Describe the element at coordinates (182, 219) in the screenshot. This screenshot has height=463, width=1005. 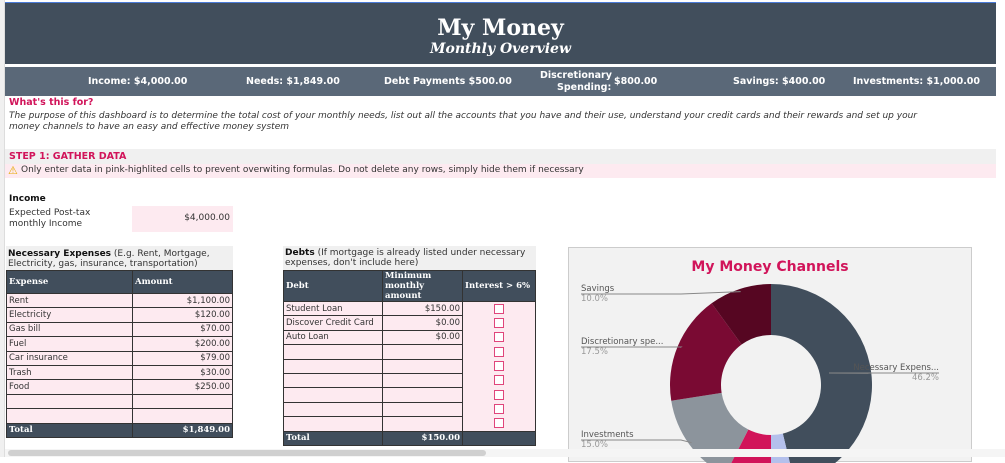
I see `income-input: $4,000.00` at that location.